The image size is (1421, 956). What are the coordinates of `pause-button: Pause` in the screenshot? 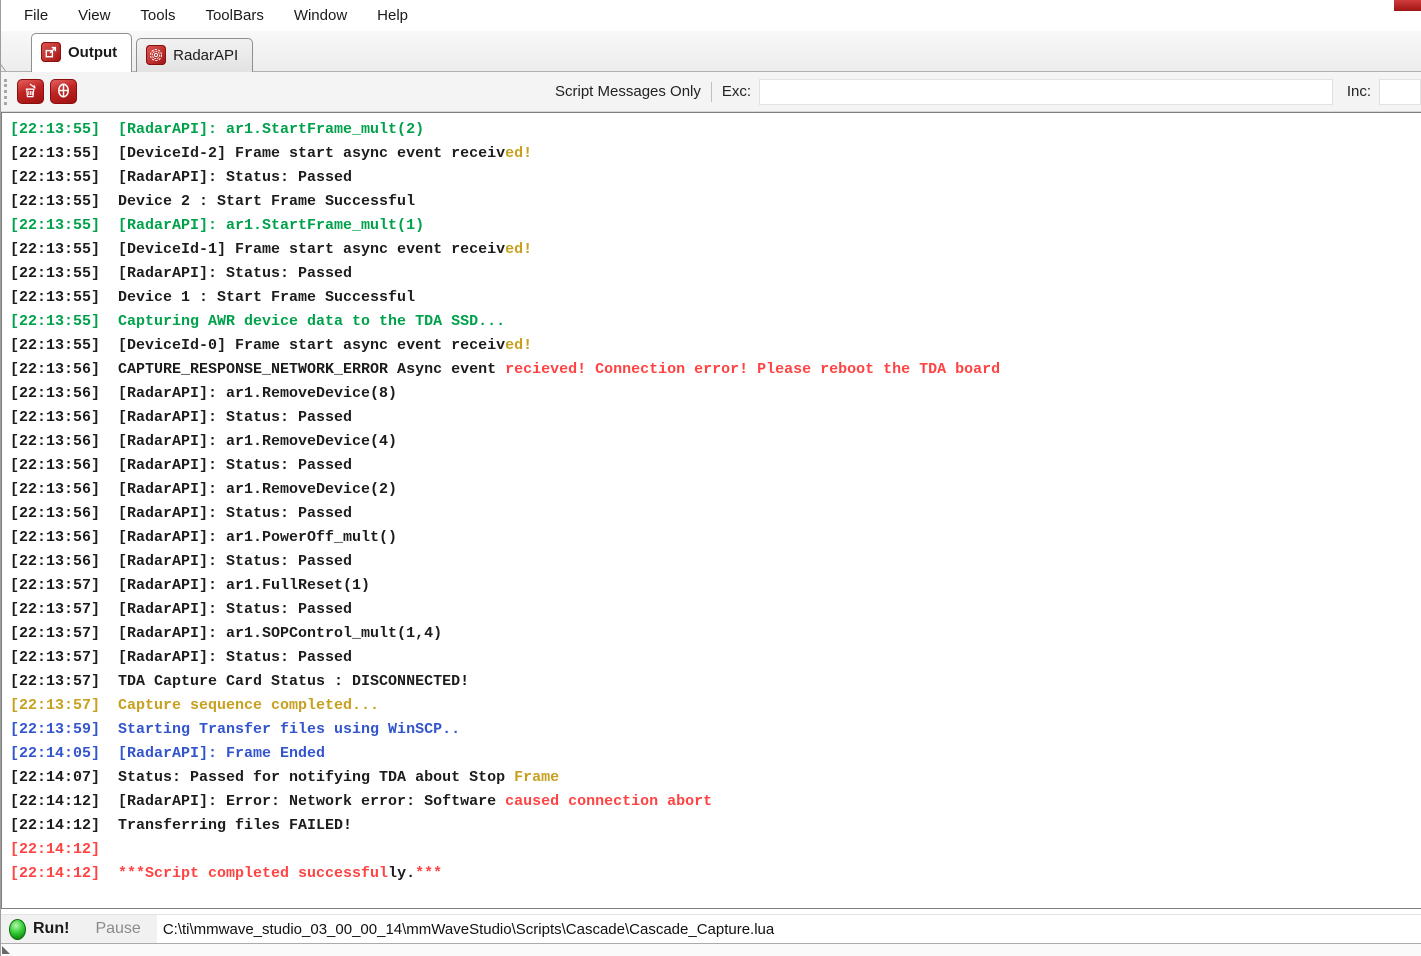 It's located at (117, 929).